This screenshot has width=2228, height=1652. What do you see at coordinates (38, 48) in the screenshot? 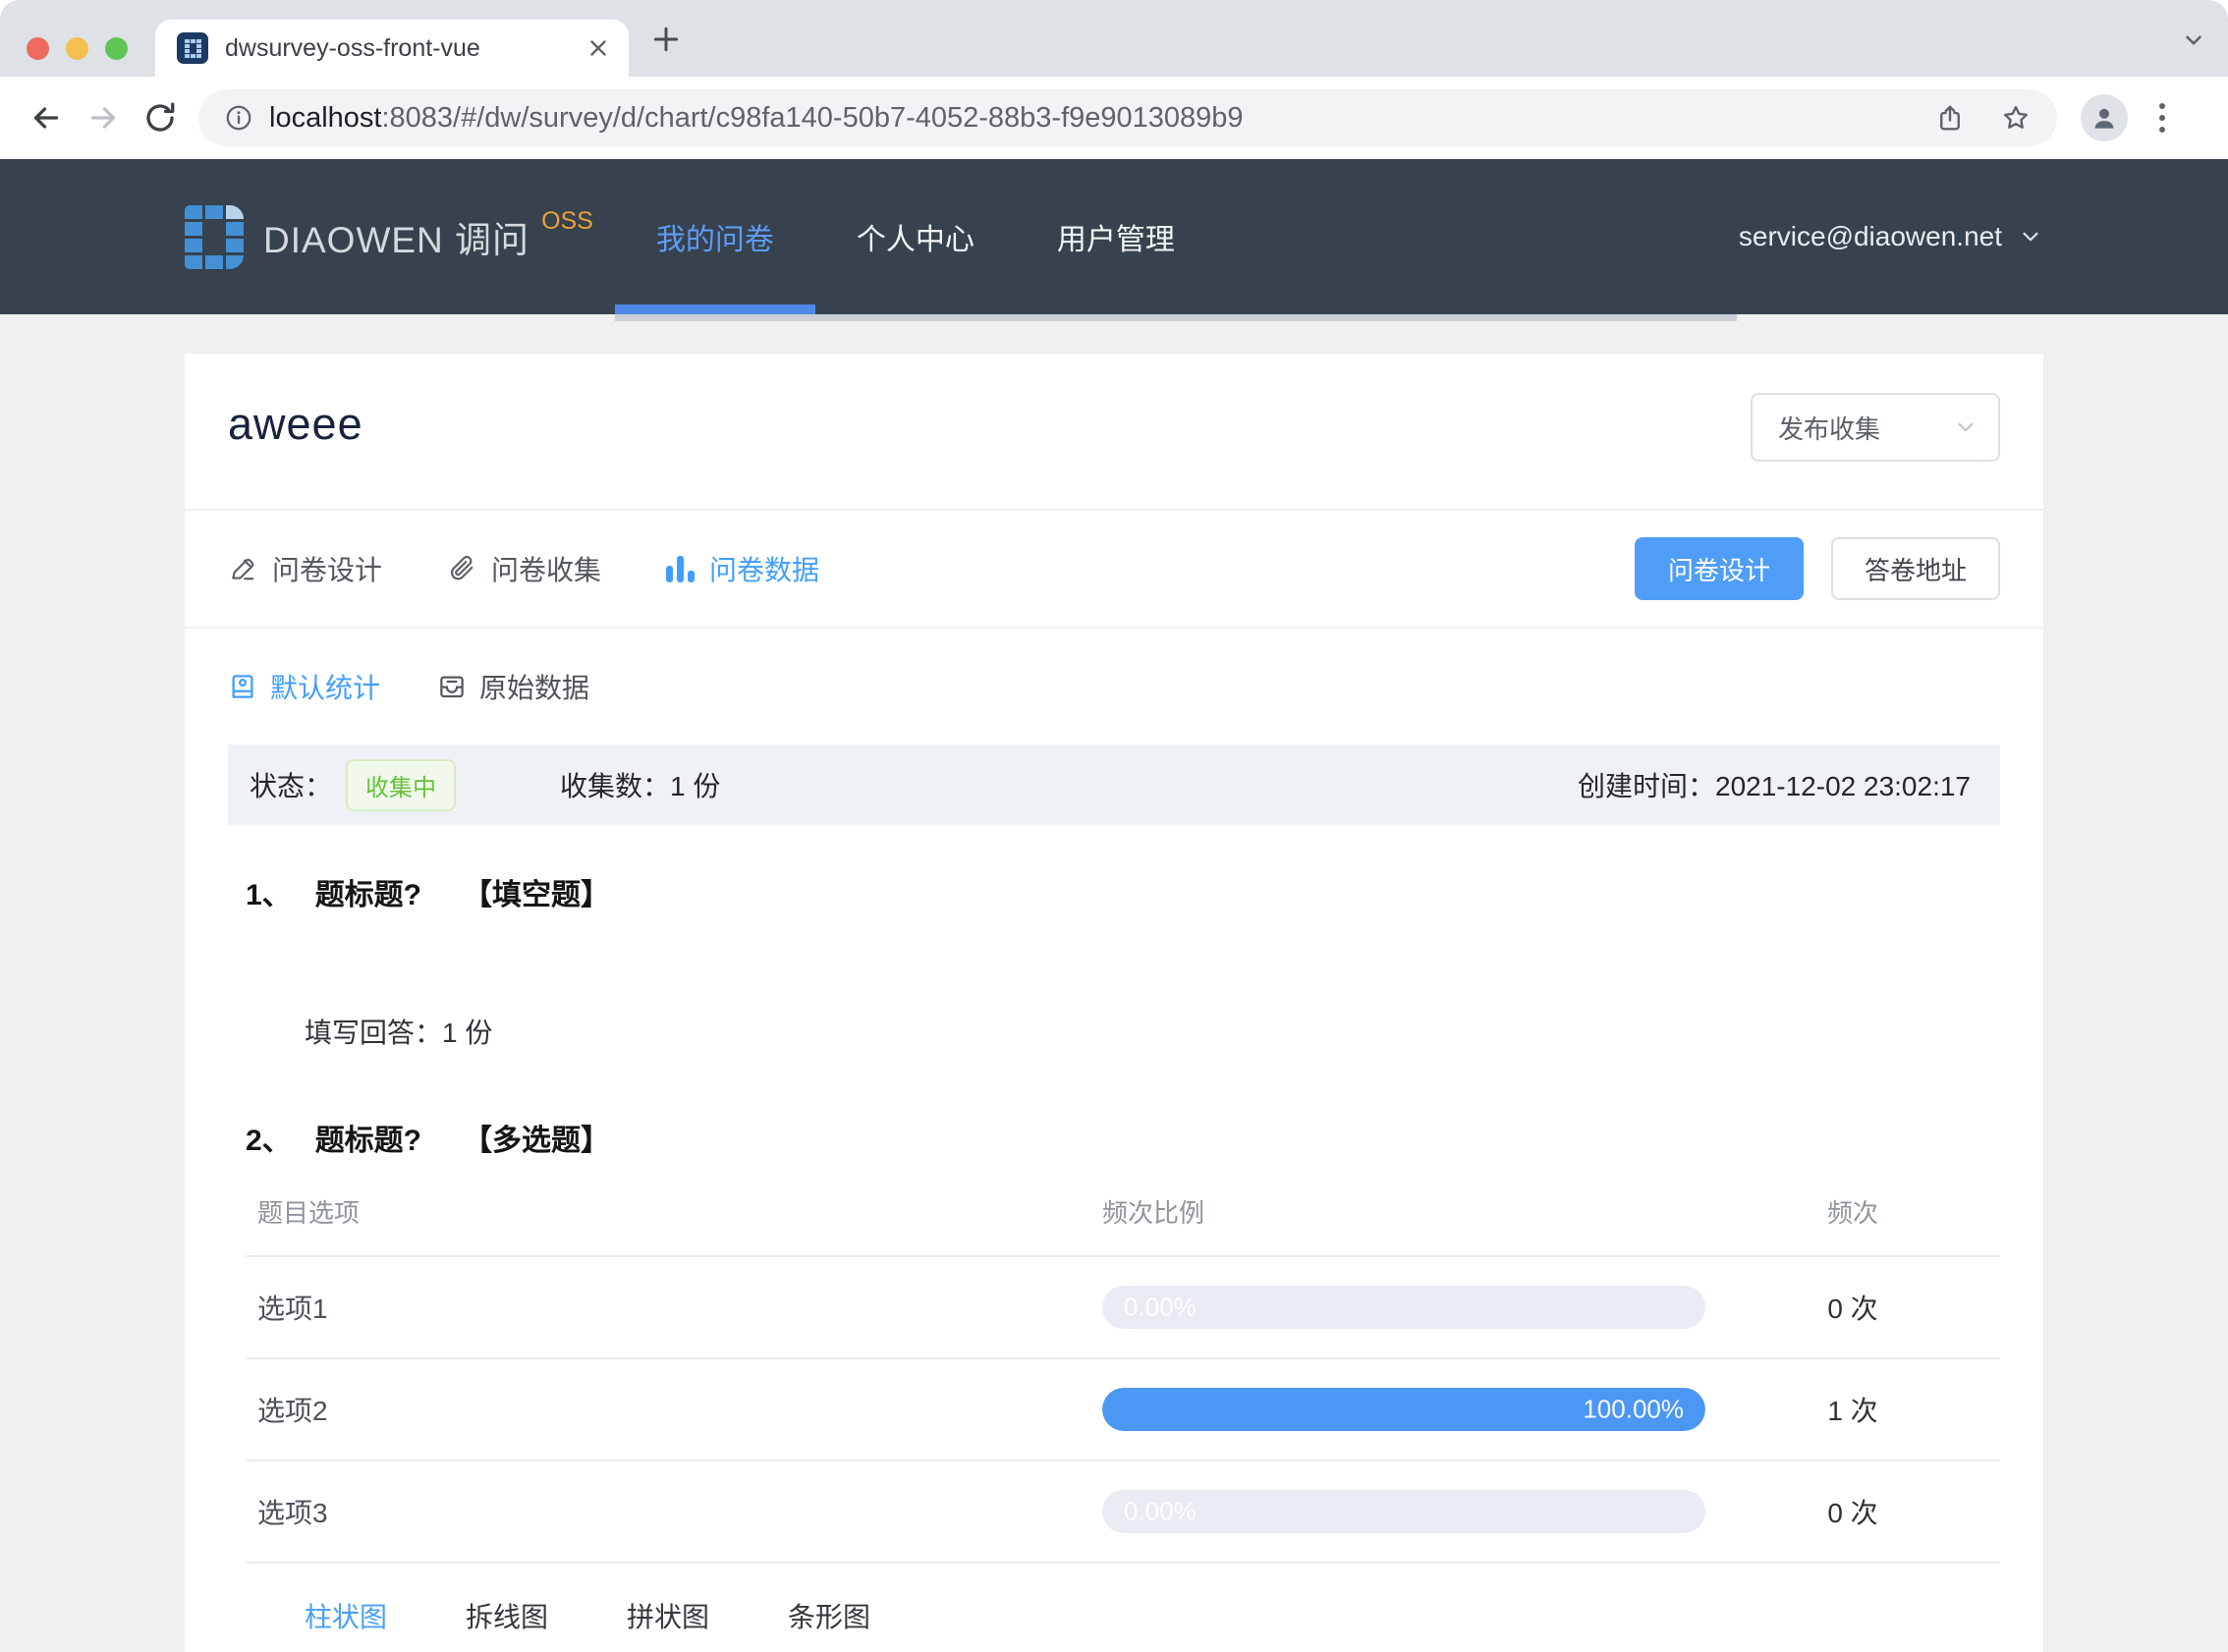
I see `close-window-button` at bounding box center [38, 48].